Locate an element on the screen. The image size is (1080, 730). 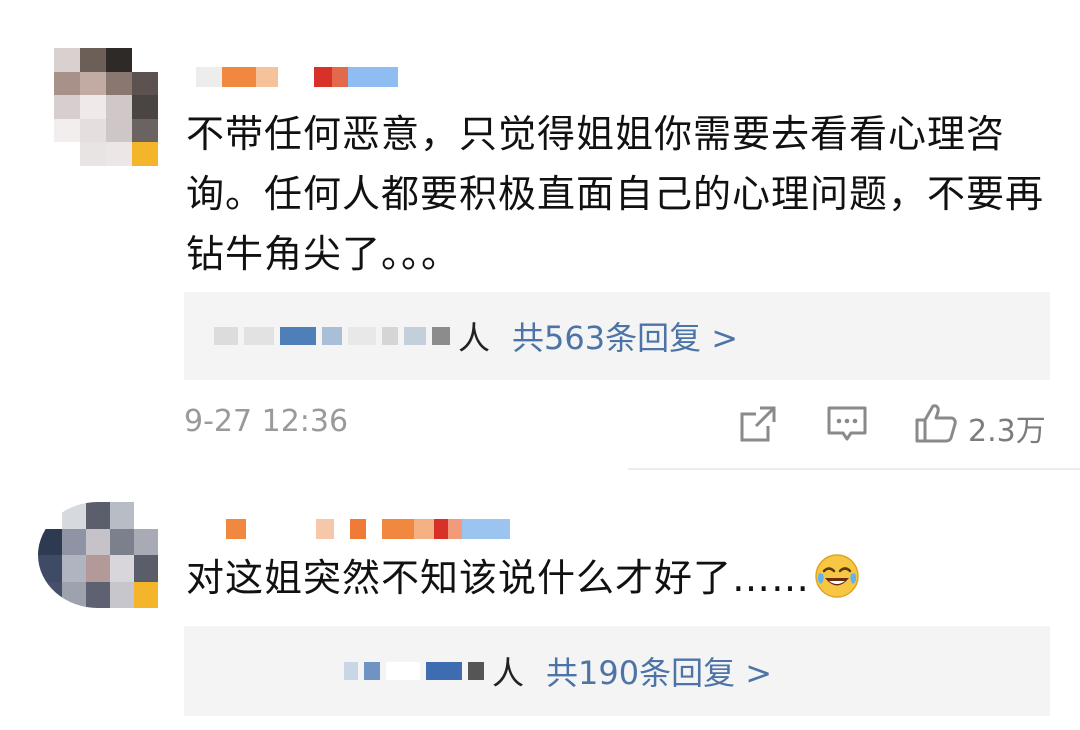
thumbs-up-icon is located at coordinates (936, 425).